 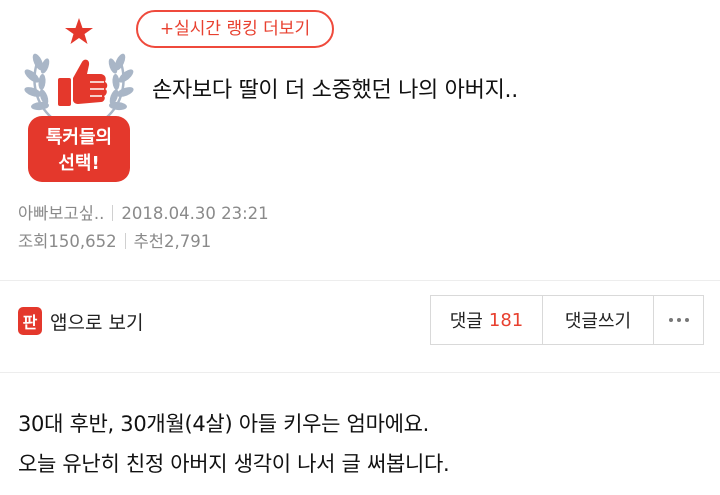 What do you see at coordinates (97, 322) in the screenshot?
I see `open-in-app-label: 앱으로 보기` at bounding box center [97, 322].